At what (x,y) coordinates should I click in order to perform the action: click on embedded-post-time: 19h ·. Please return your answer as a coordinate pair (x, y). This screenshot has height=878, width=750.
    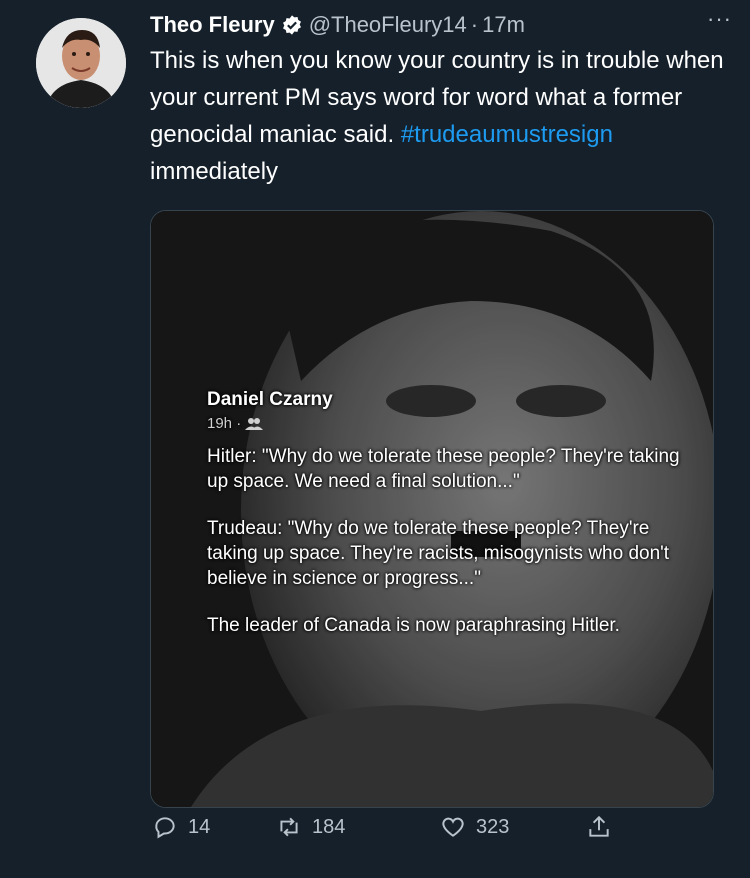
    Looking at the image, I should click on (224, 423).